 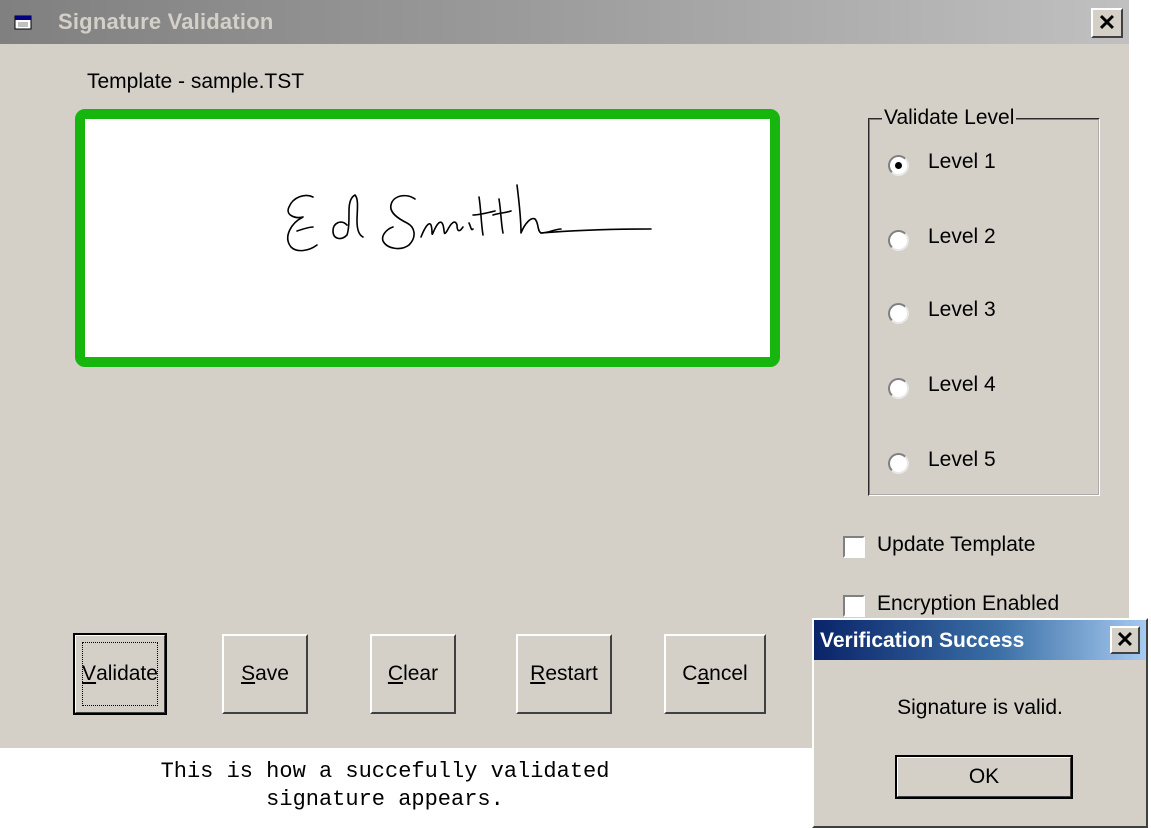 I want to click on window-title: Signature Validation, so click(x=166, y=21).